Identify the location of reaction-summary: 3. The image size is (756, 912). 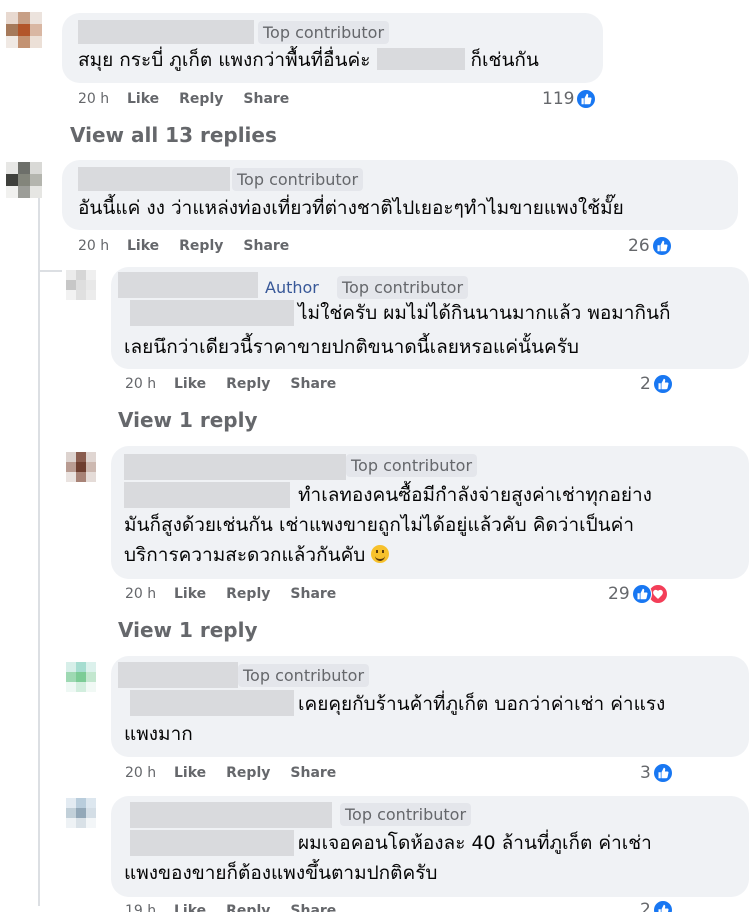
(656, 773).